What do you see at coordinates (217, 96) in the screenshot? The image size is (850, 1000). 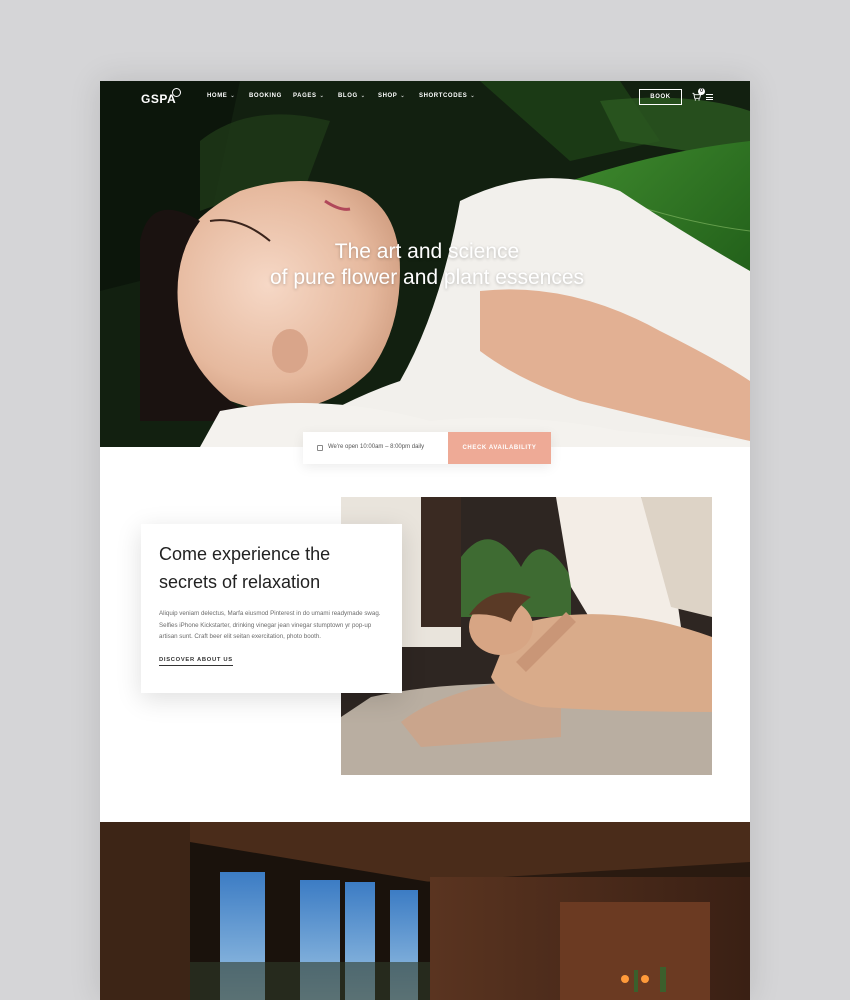 I see `nav-item-label: HOME` at bounding box center [217, 96].